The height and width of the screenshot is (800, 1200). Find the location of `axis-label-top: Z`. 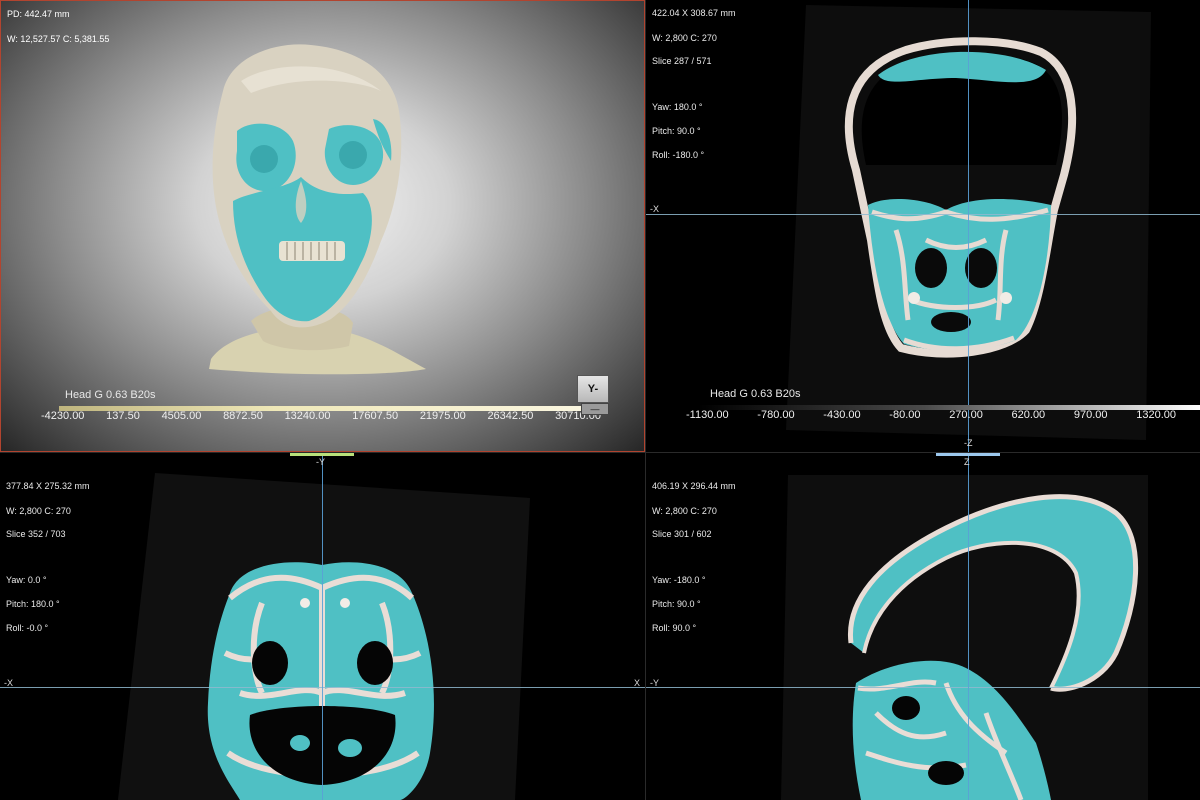

axis-label-top: Z is located at coordinates (967, 462).